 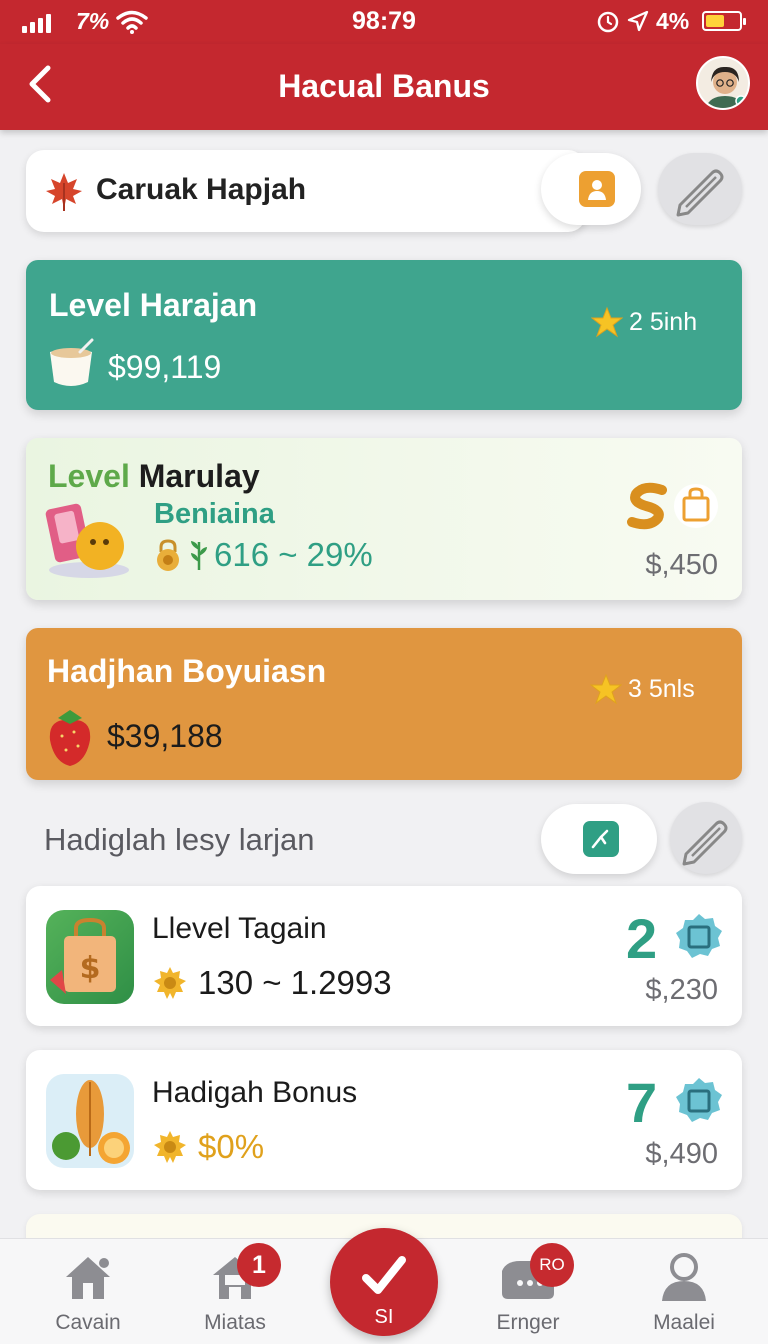 I want to click on chart-icon, so click(x=601, y=839).